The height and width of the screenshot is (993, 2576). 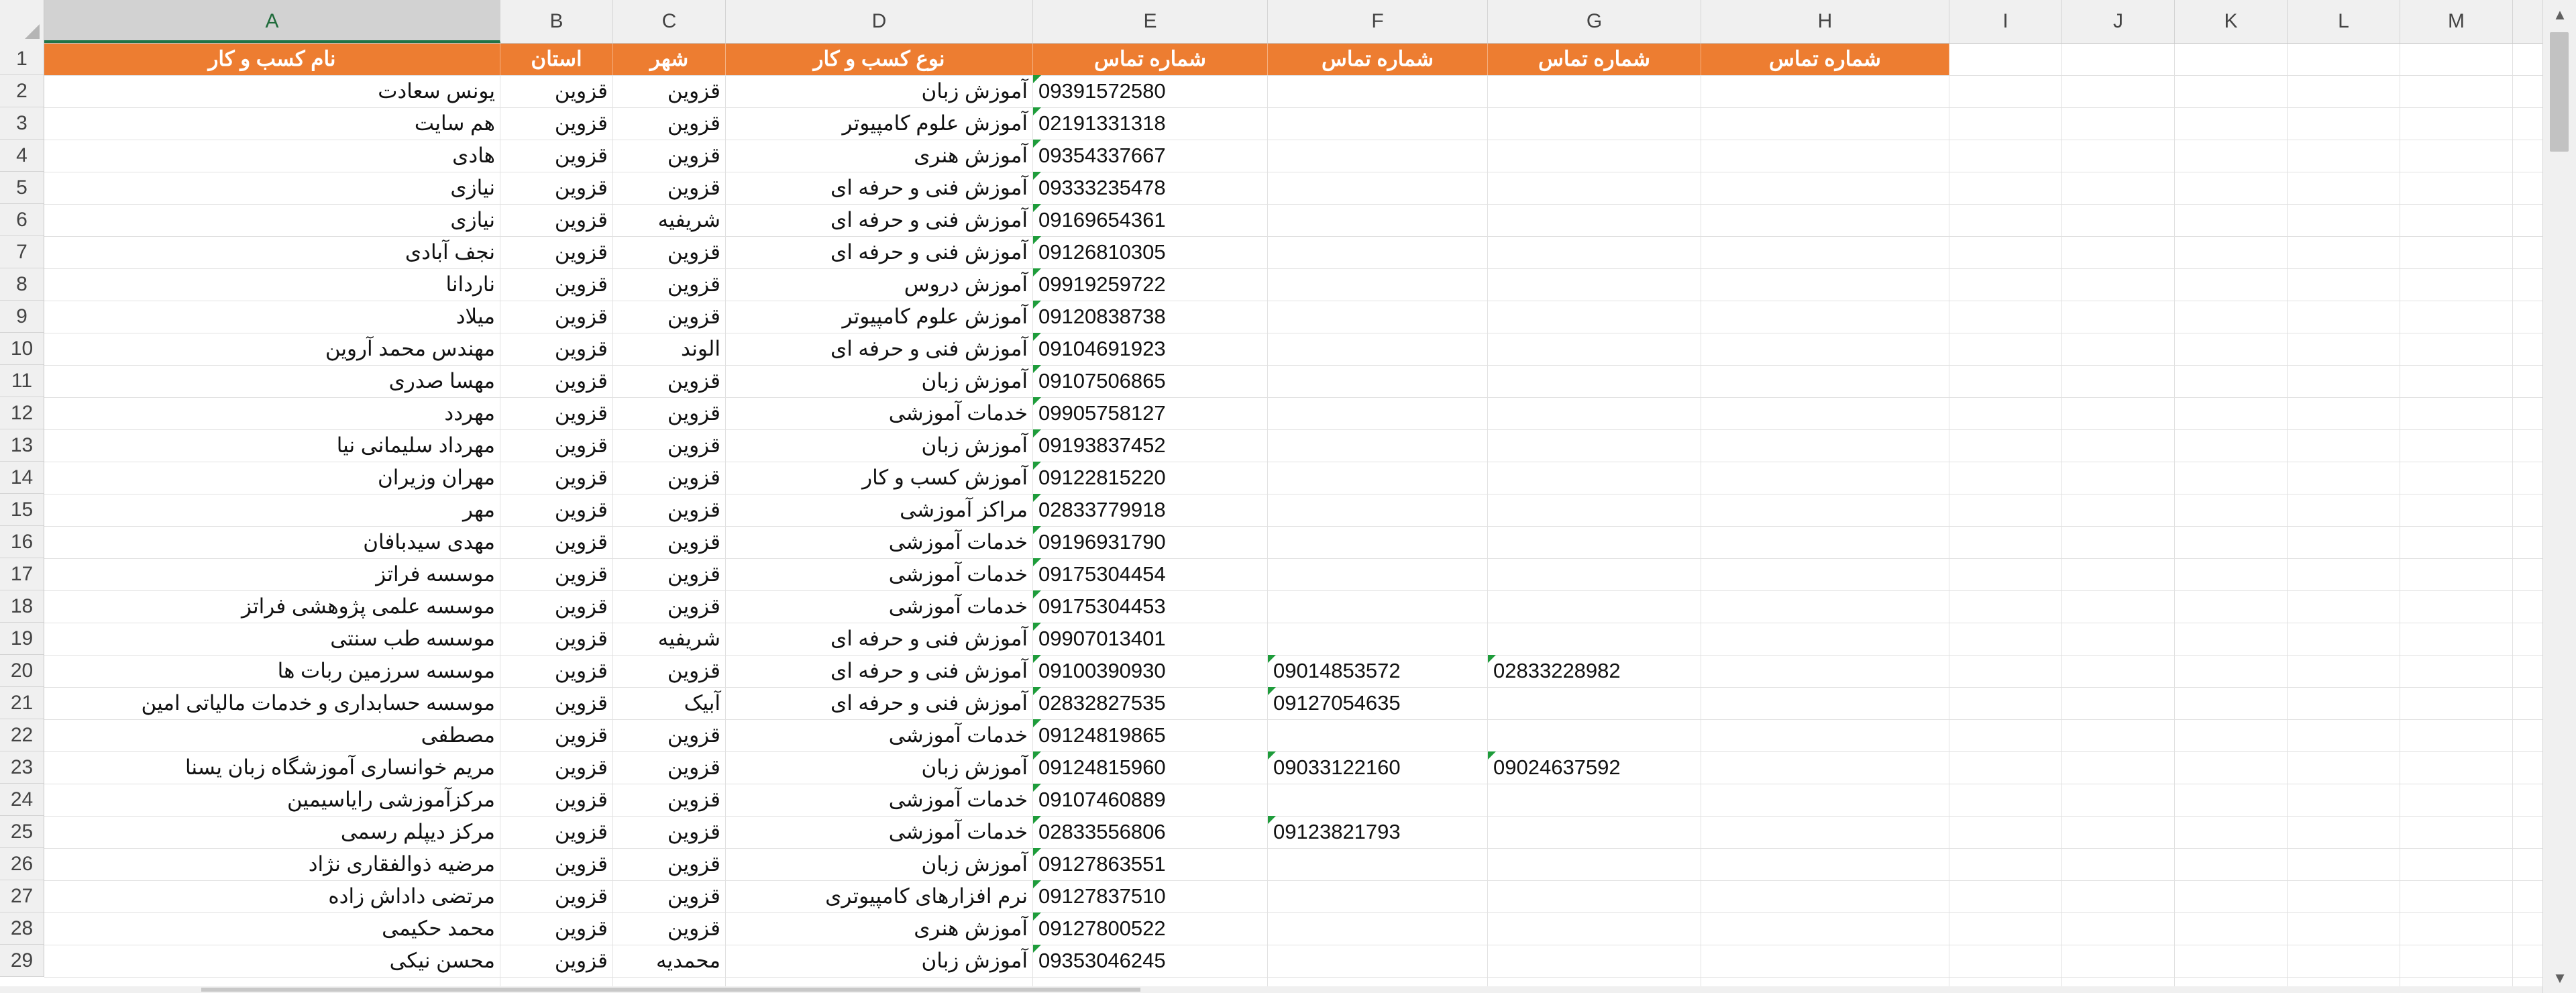 What do you see at coordinates (879, 574) in the screenshot?
I see `cell-d17: خدمات آموزشی` at bounding box center [879, 574].